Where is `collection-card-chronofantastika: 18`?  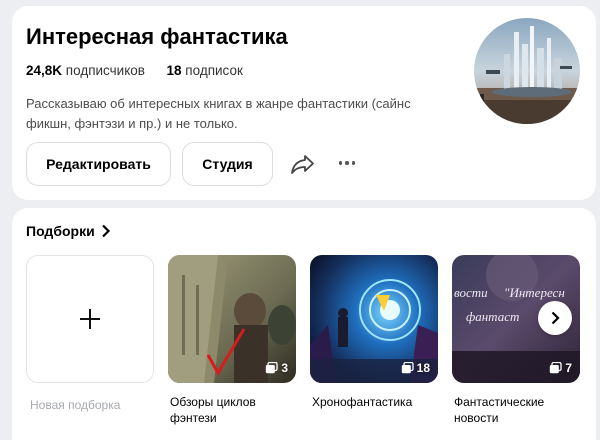
collection-card-chronofantastika: 18 is located at coordinates (374, 319).